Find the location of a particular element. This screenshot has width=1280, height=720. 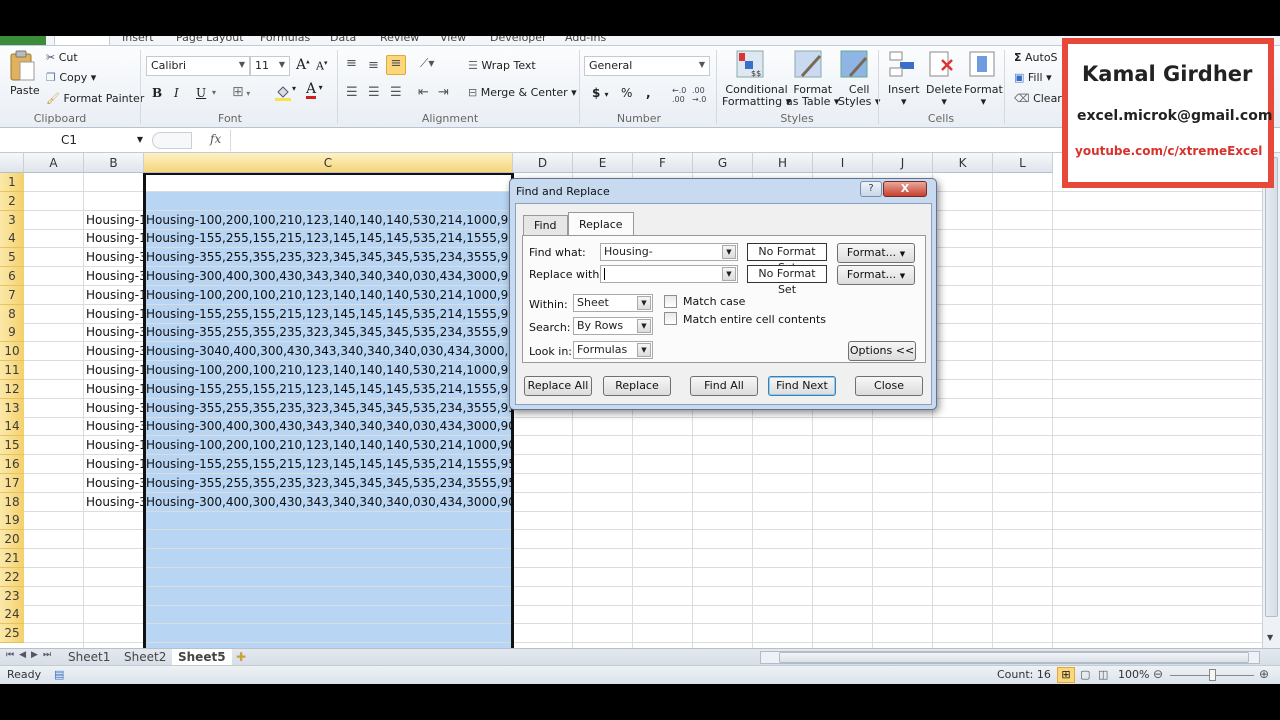

orientation-button: ⟋▾ is located at coordinates (427, 63).